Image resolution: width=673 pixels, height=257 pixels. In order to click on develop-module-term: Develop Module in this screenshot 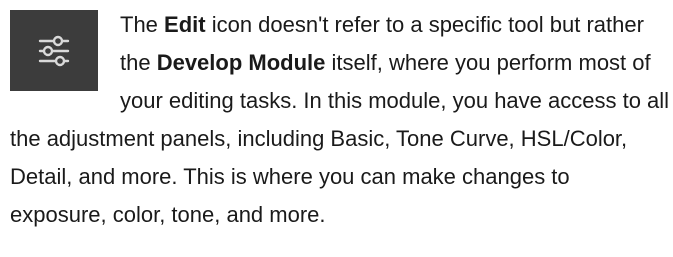, I will do `click(241, 62)`.